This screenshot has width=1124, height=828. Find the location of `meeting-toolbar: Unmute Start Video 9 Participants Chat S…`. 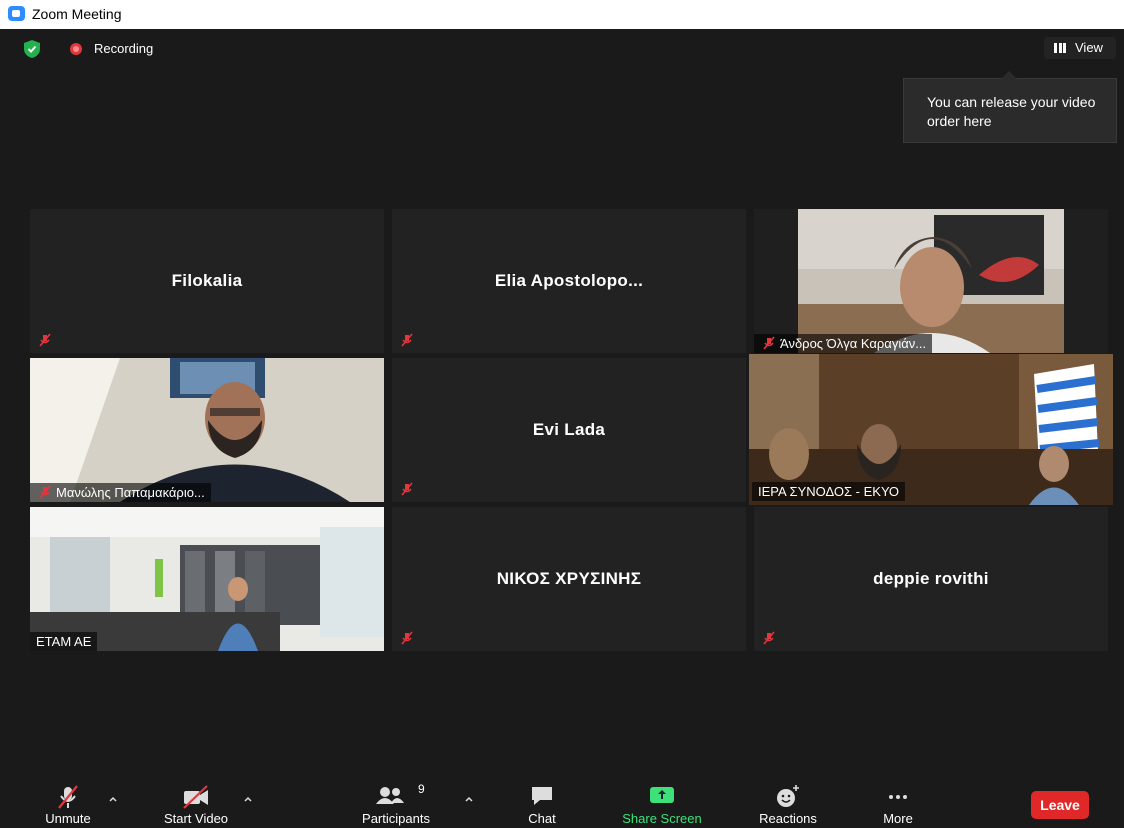

meeting-toolbar: Unmute Start Video 9 Participants Chat S… is located at coordinates (562, 801).